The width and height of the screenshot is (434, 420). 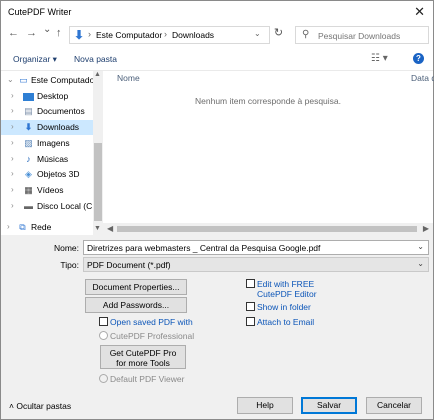 I want to click on default-pdf-viewer-label: Default PDF Viewer, so click(x=147, y=379).